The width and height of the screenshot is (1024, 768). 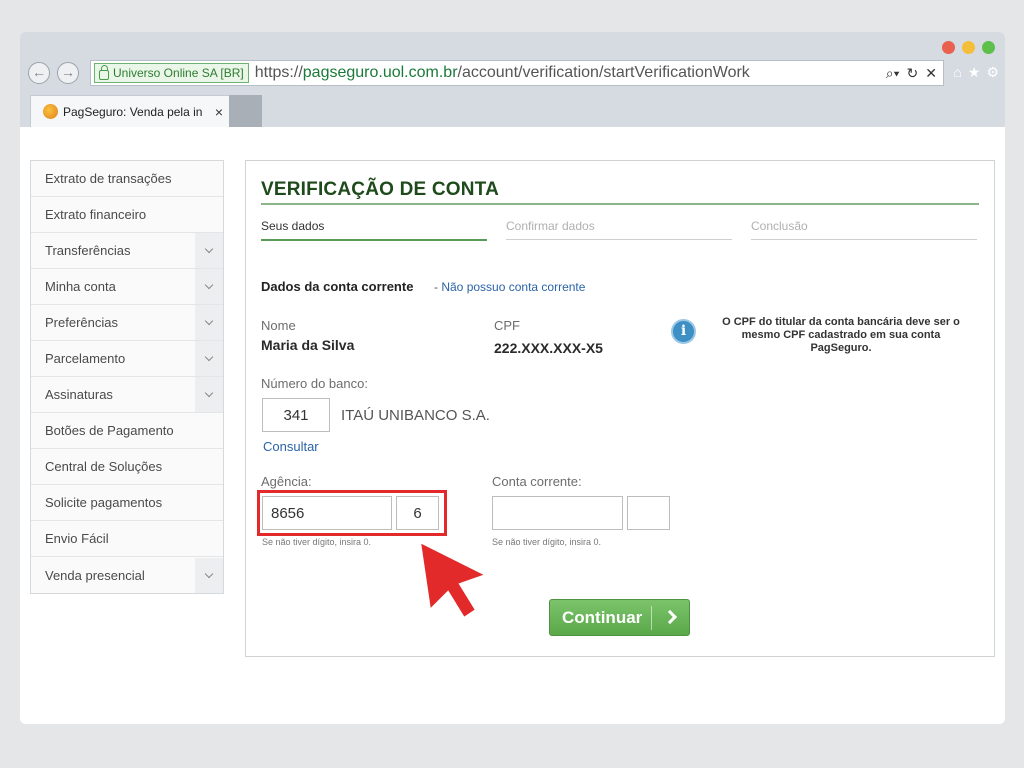 I want to click on tab-title: PagSeguro: Venda pela in, so click(x=133, y=111).